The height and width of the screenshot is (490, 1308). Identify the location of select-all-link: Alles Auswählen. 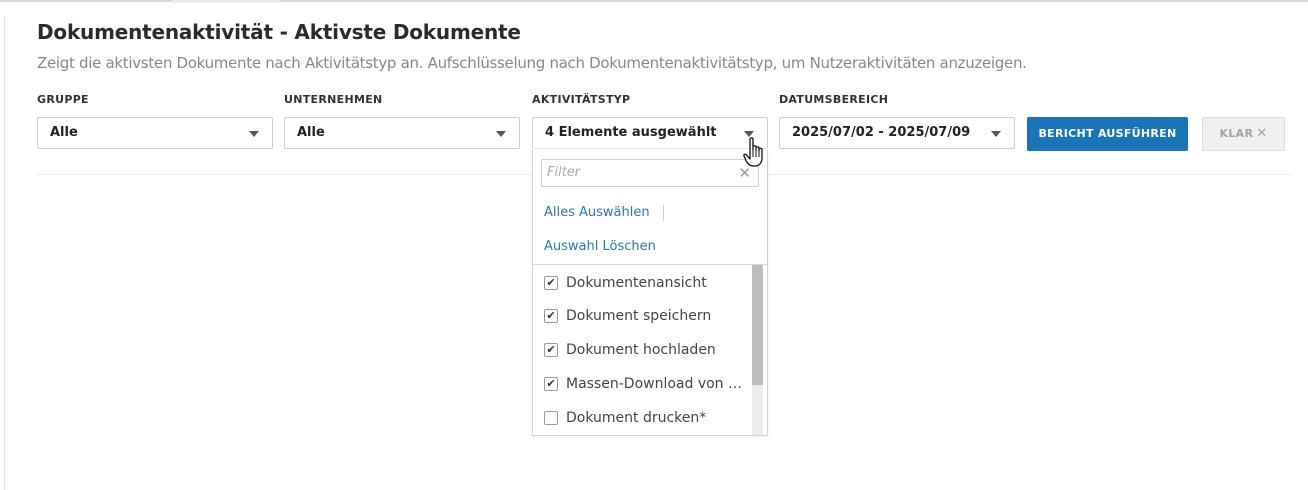
(597, 212).